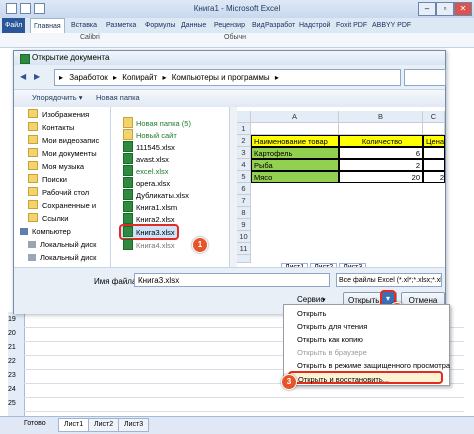  What do you see at coordinates (434, 117) in the screenshot?
I see `col-header-c: C` at bounding box center [434, 117].